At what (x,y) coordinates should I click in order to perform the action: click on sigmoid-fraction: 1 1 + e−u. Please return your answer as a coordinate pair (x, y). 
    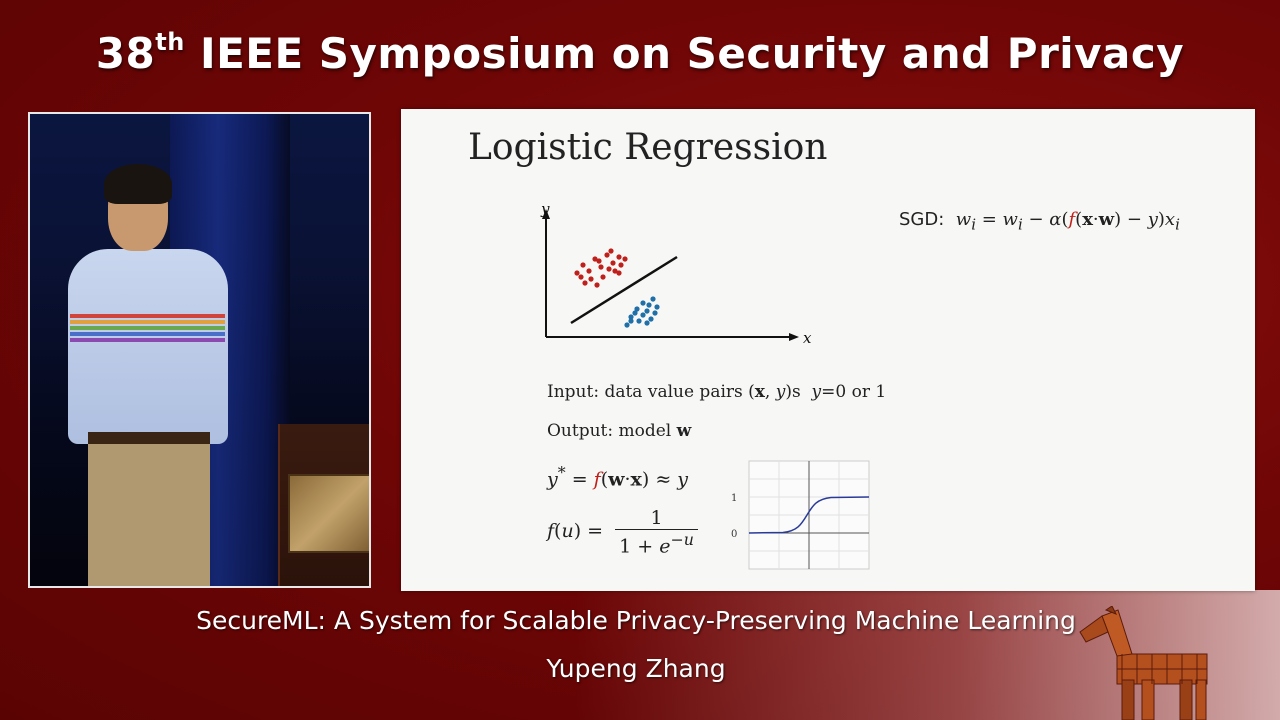
    Looking at the image, I should click on (656, 532).